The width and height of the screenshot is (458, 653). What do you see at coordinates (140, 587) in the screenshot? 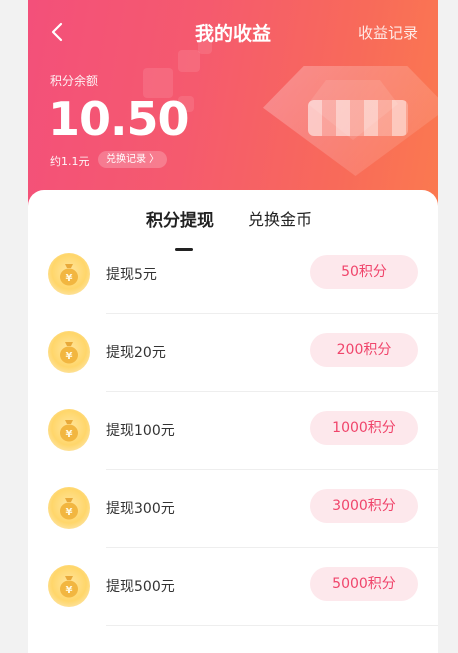
I see `withdraw-option-label: 提现500元` at bounding box center [140, 587].